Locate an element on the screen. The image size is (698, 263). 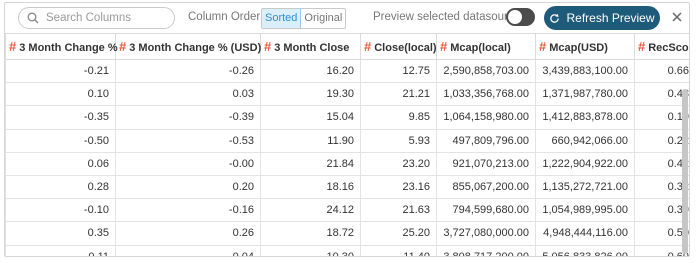
table-cell: 3,439,883,100.00 is located at coordinates (585, 71).